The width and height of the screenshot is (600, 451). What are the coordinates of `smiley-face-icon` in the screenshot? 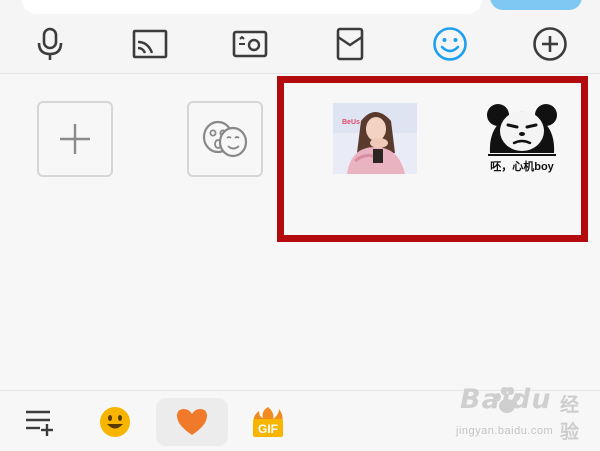 It's located at (115, 422).